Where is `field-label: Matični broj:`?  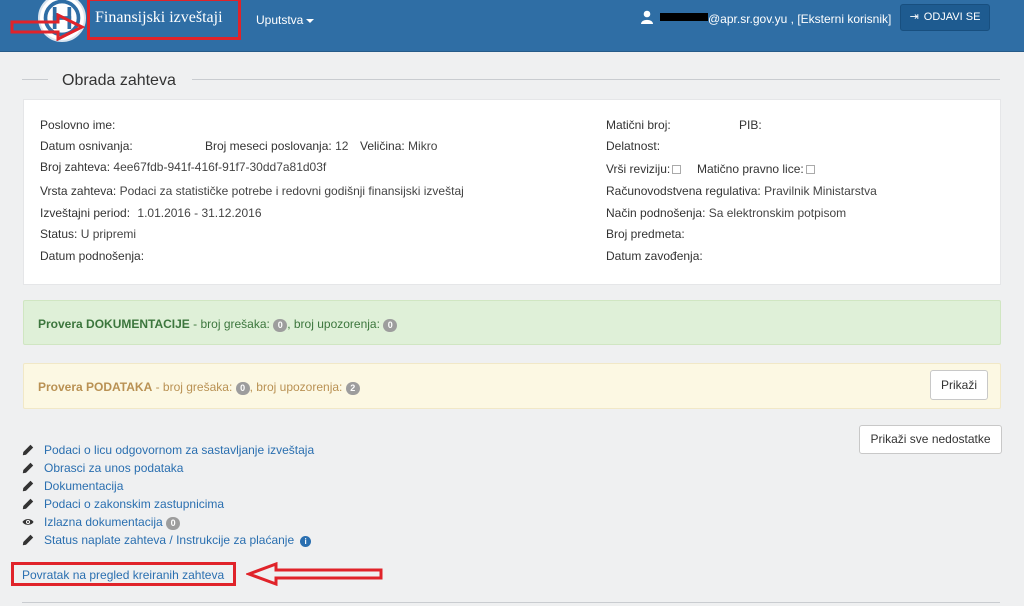
field-label: Matični broj: is located at coordinates (638, 125).